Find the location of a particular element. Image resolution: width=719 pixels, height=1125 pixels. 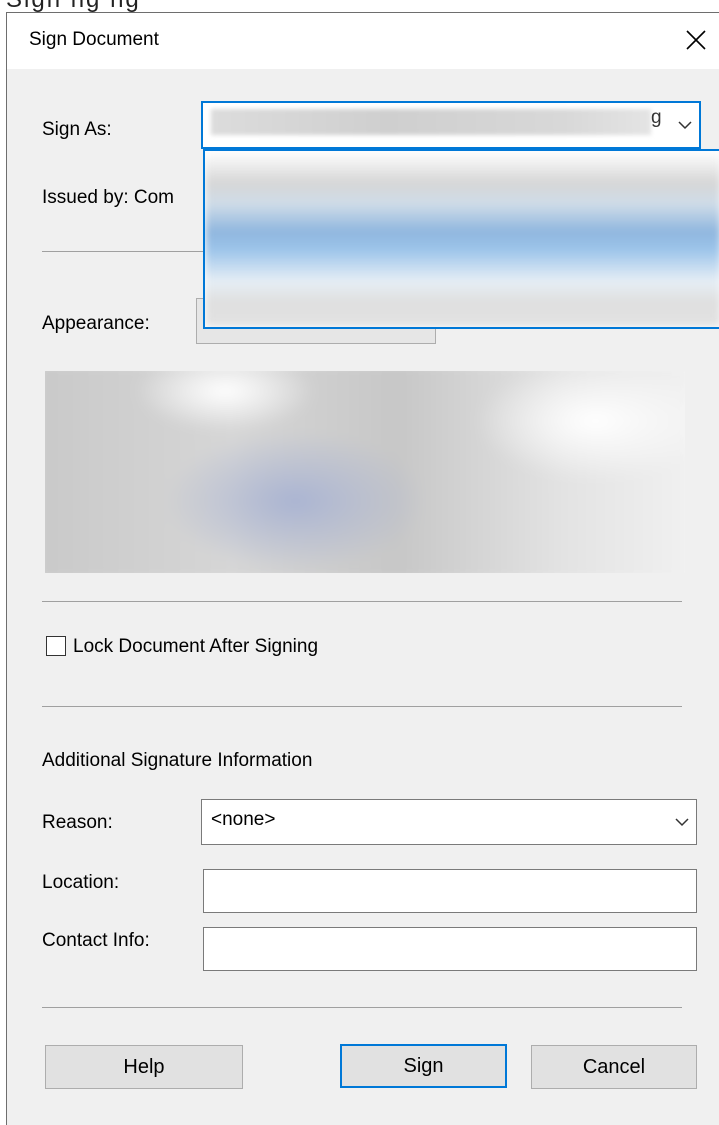

issued-by-label: Issued by: Com is located at coordinates (108, 197).